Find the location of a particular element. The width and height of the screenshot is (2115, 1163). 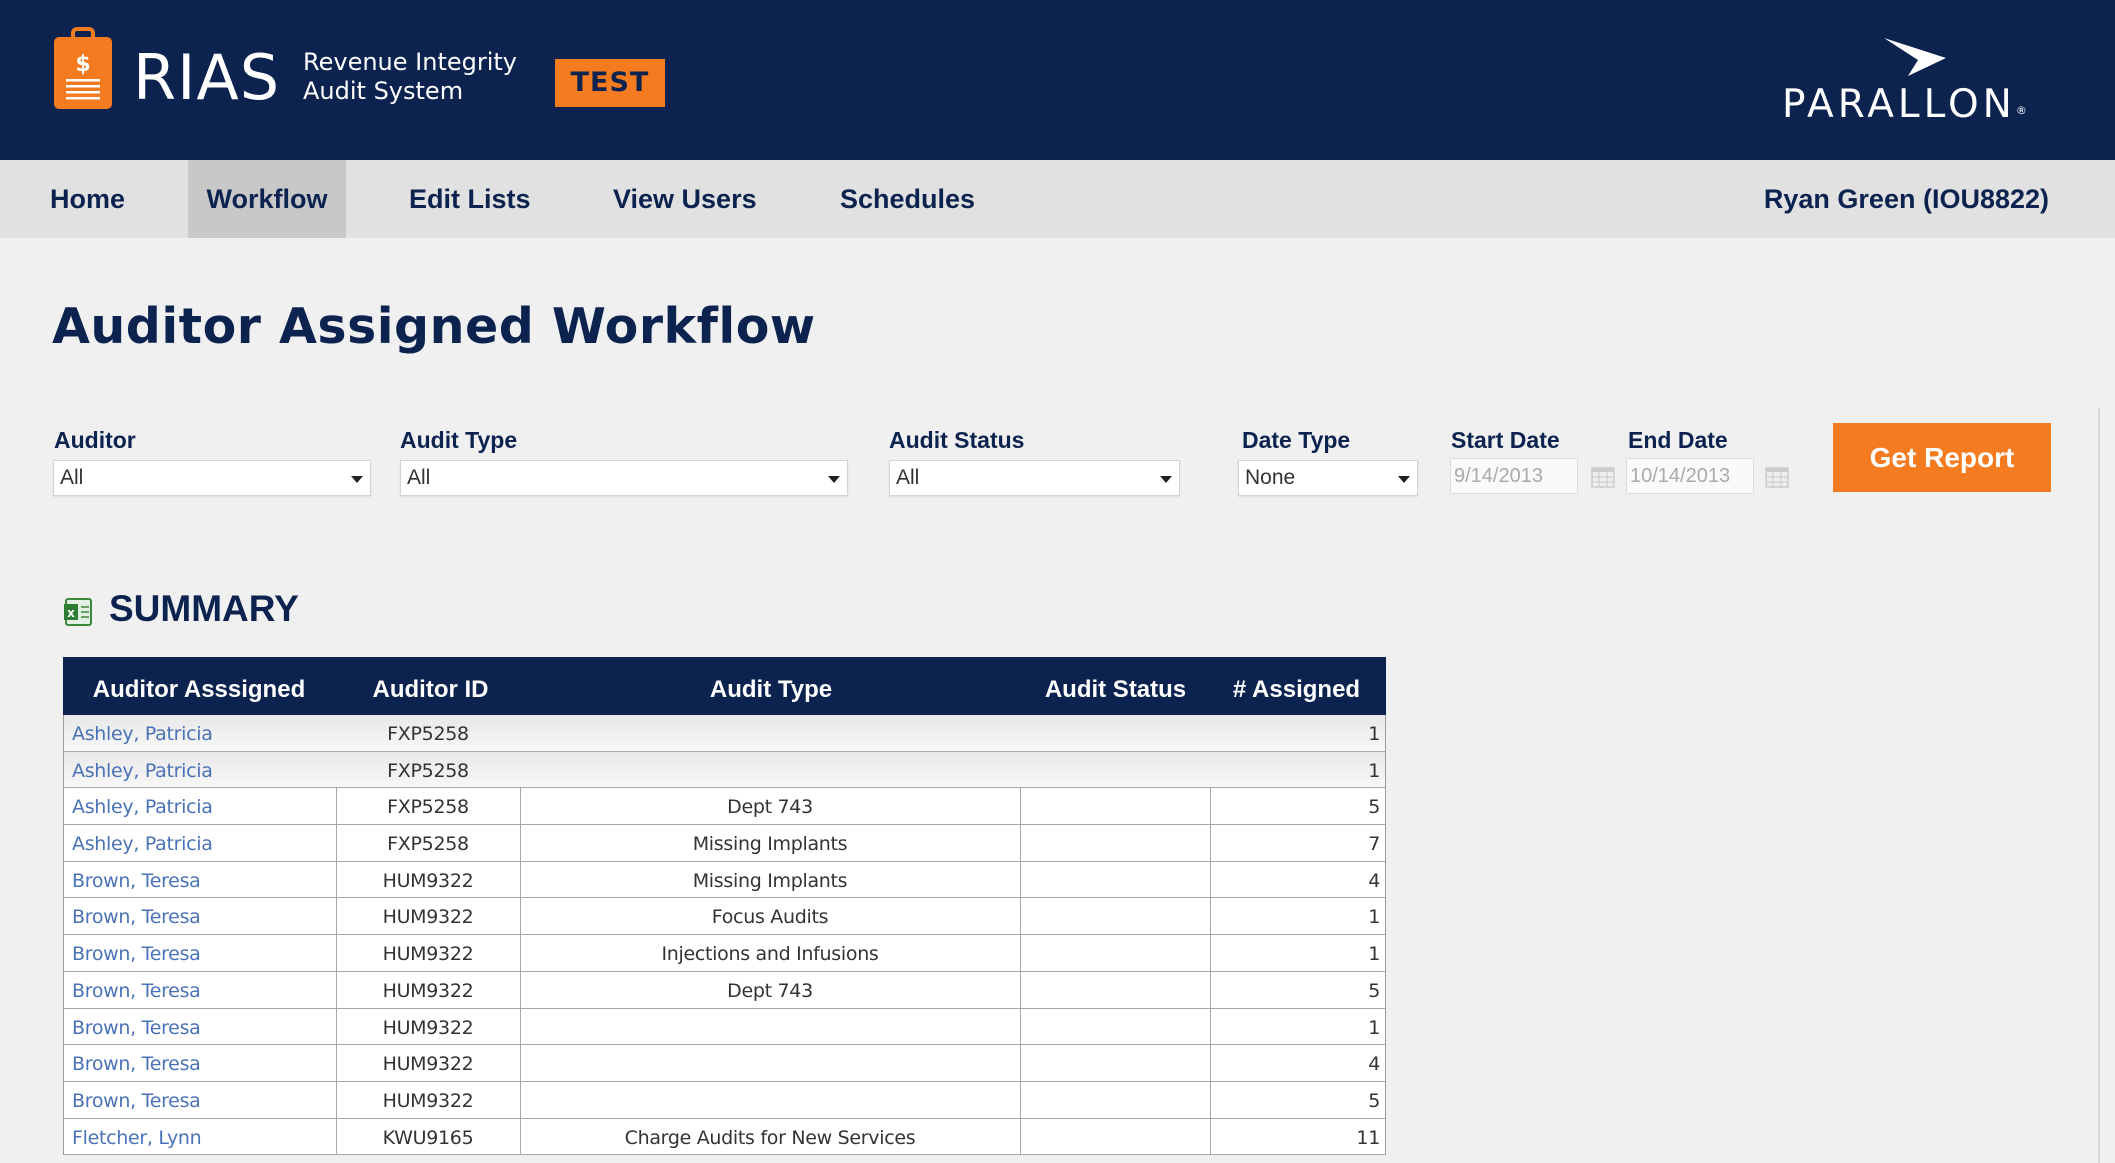

audit-type-select-value: All is located at coordinates (419, 477).